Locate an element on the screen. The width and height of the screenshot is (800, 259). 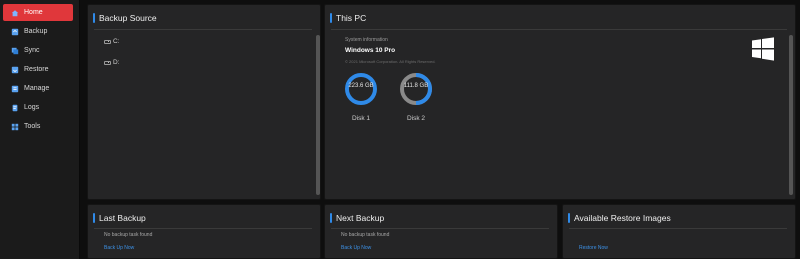
sidebar-item-label: Backup is located at coordinates (36, 31).